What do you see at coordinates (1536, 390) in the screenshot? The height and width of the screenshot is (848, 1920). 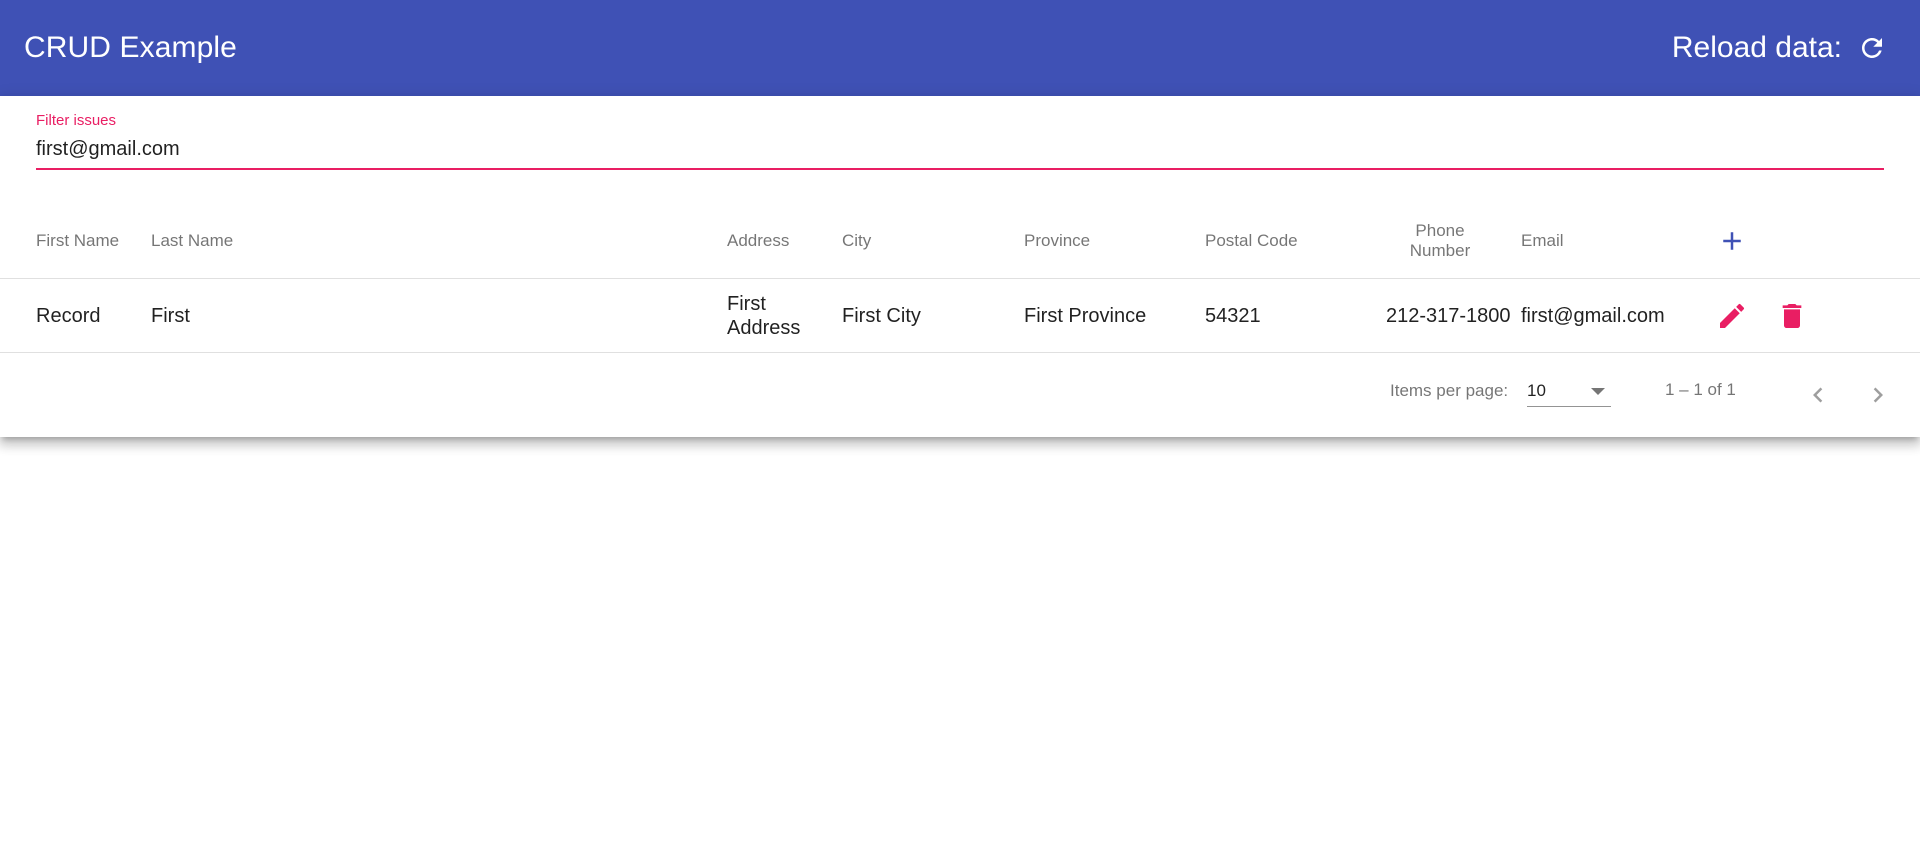 I see `page-size-value: 10` at bounding box center [1536, 390].